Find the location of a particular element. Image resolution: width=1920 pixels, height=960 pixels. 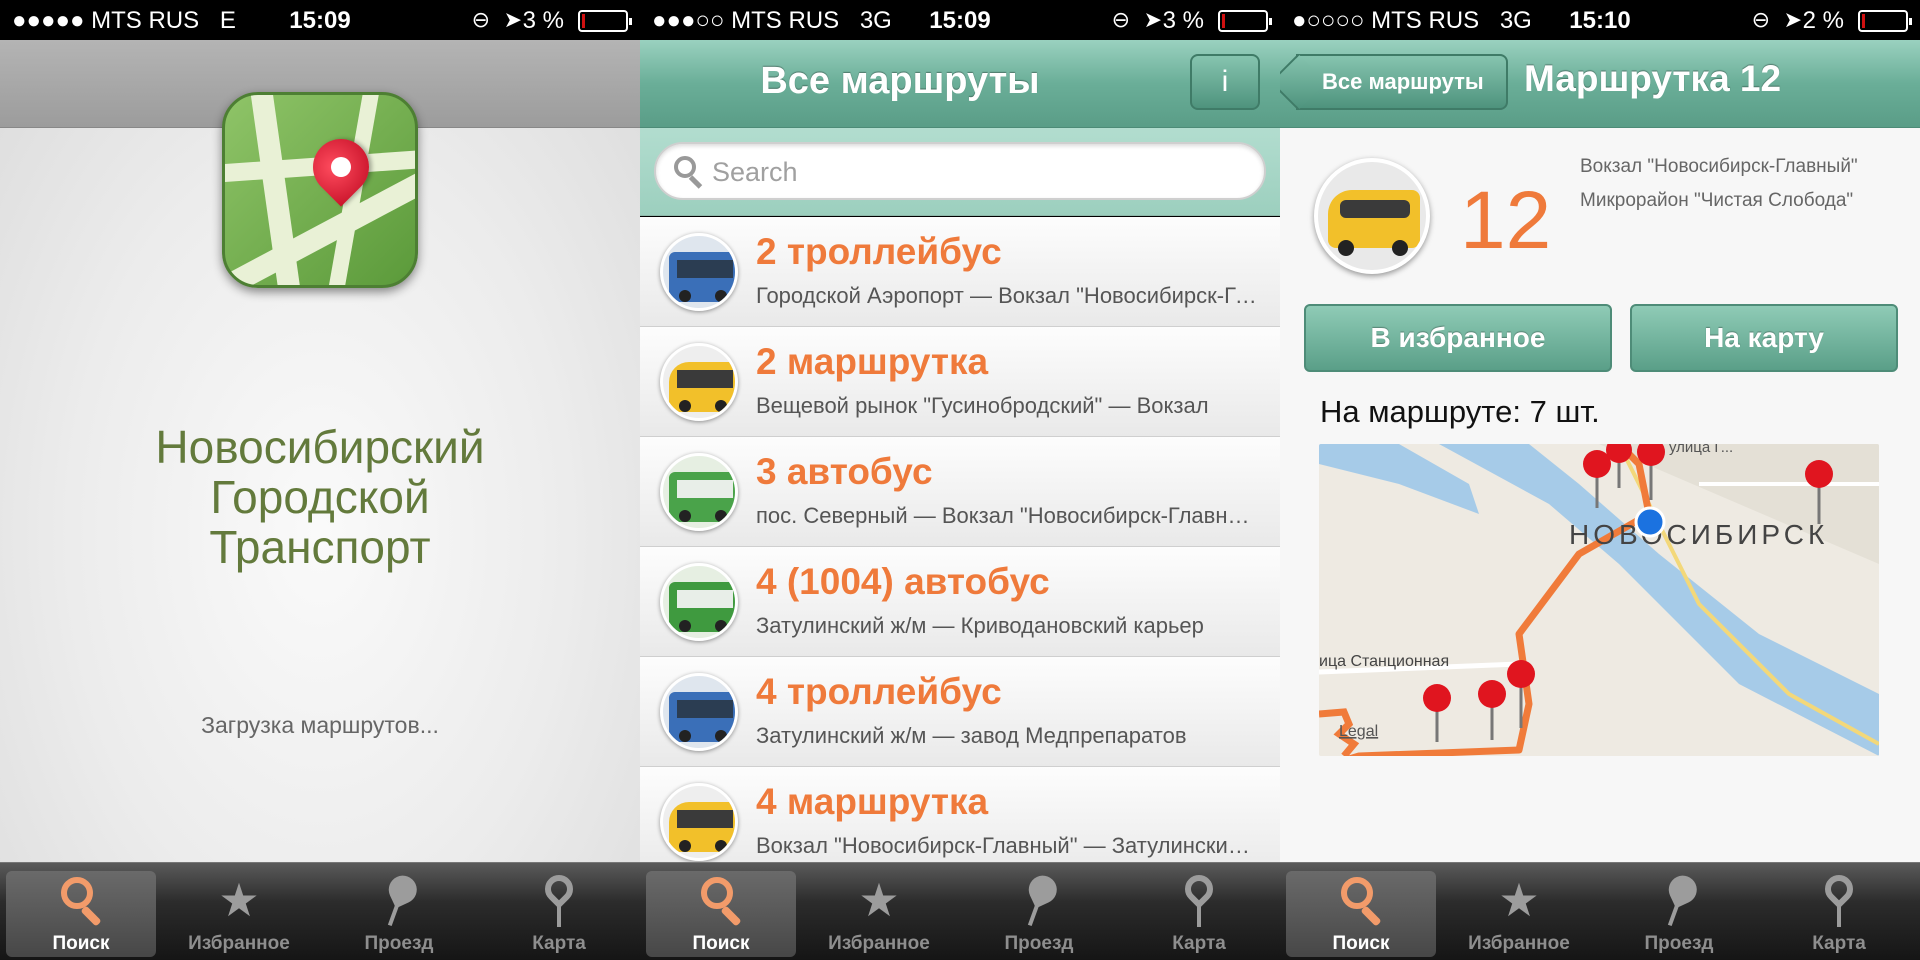

status-bar: ●●●●● MTS RUS E 15:09 ⊖ ➤ 3 % is located at coordinates (320, 20).